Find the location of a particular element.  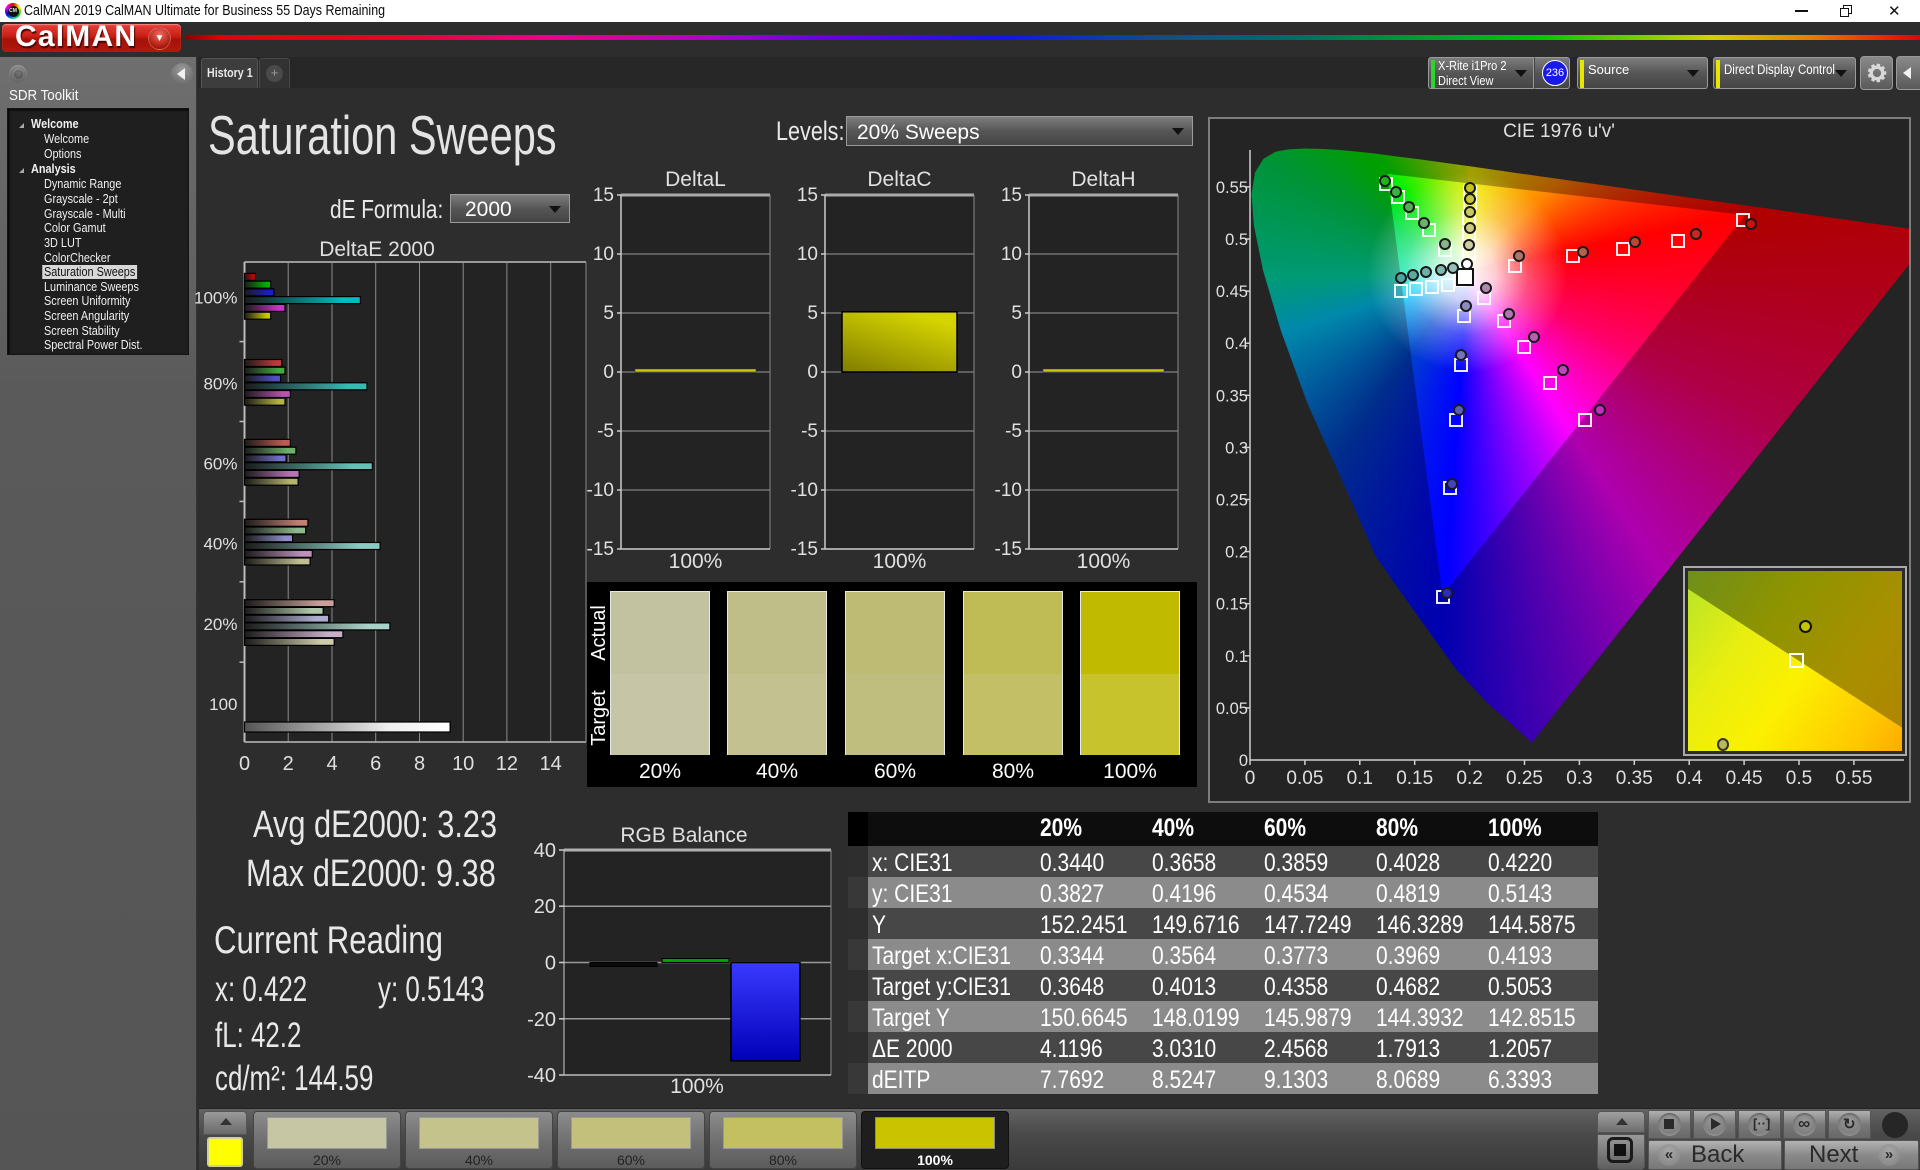

svg-text: 20% is located at coordinates (220, 624).